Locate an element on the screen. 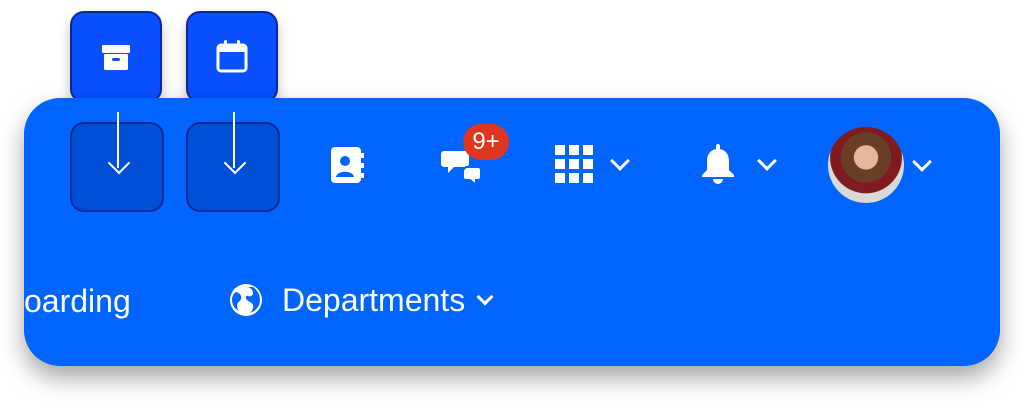 The image size is (1024, 409). archive-button is located at coordinates (116, 57).